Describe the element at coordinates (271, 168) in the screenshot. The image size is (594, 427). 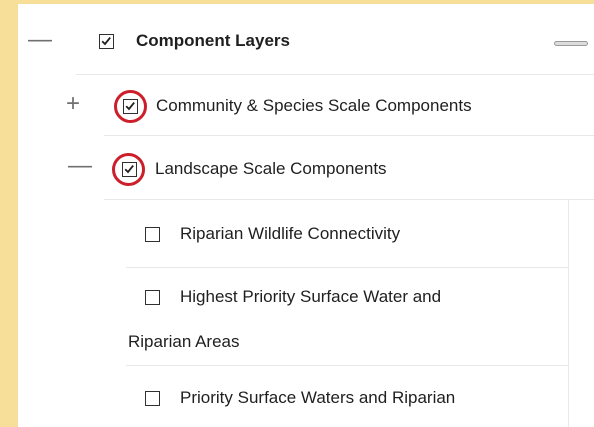
I see `landscape-scale-label: Landscape Scale Components` at that location.